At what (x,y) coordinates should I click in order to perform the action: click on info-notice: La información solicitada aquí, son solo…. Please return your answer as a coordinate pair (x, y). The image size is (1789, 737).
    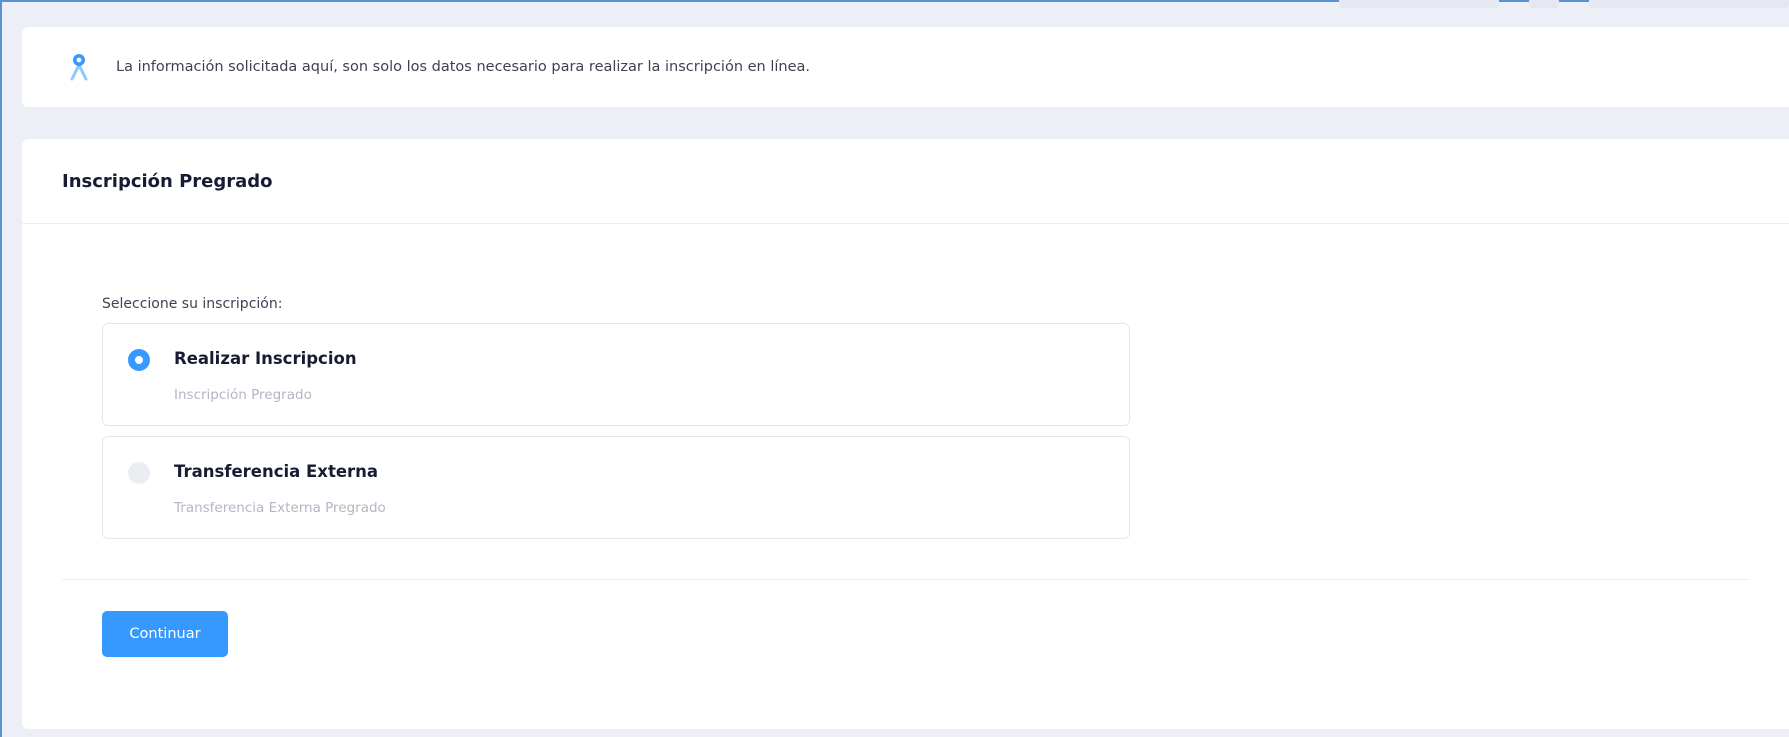
    Looking at the image, I should click on (905, 67).